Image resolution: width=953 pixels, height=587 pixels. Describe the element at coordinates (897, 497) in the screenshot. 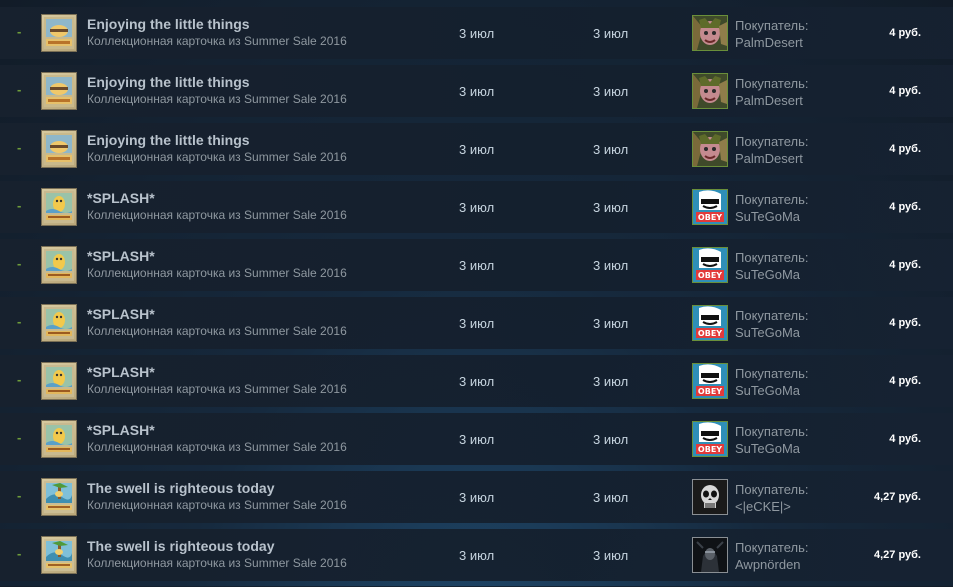

I see `price: 4,27 руб.` at that location.